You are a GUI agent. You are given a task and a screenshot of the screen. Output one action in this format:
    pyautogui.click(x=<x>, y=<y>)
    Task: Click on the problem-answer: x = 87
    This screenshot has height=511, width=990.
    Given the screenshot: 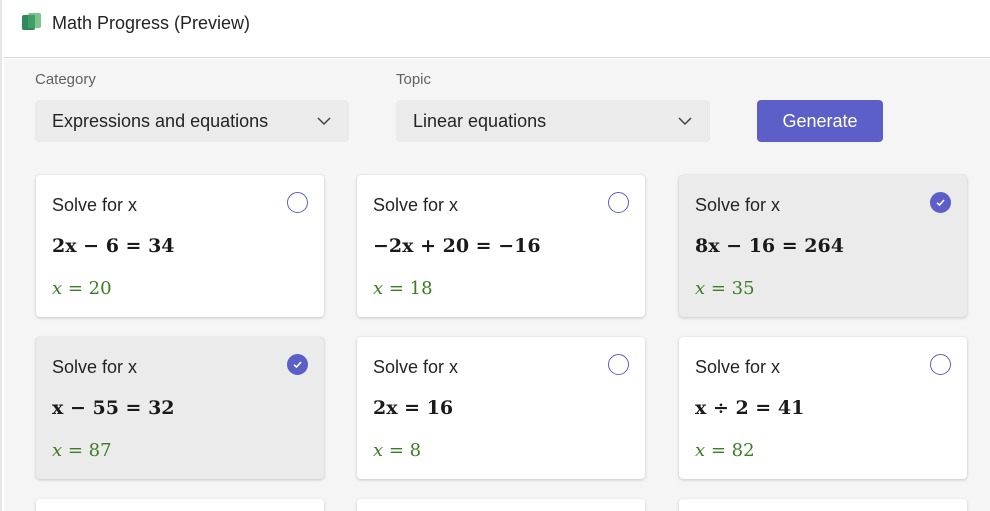 What is the action you would take?
    pyautogui.click(x=82, y=450)
    